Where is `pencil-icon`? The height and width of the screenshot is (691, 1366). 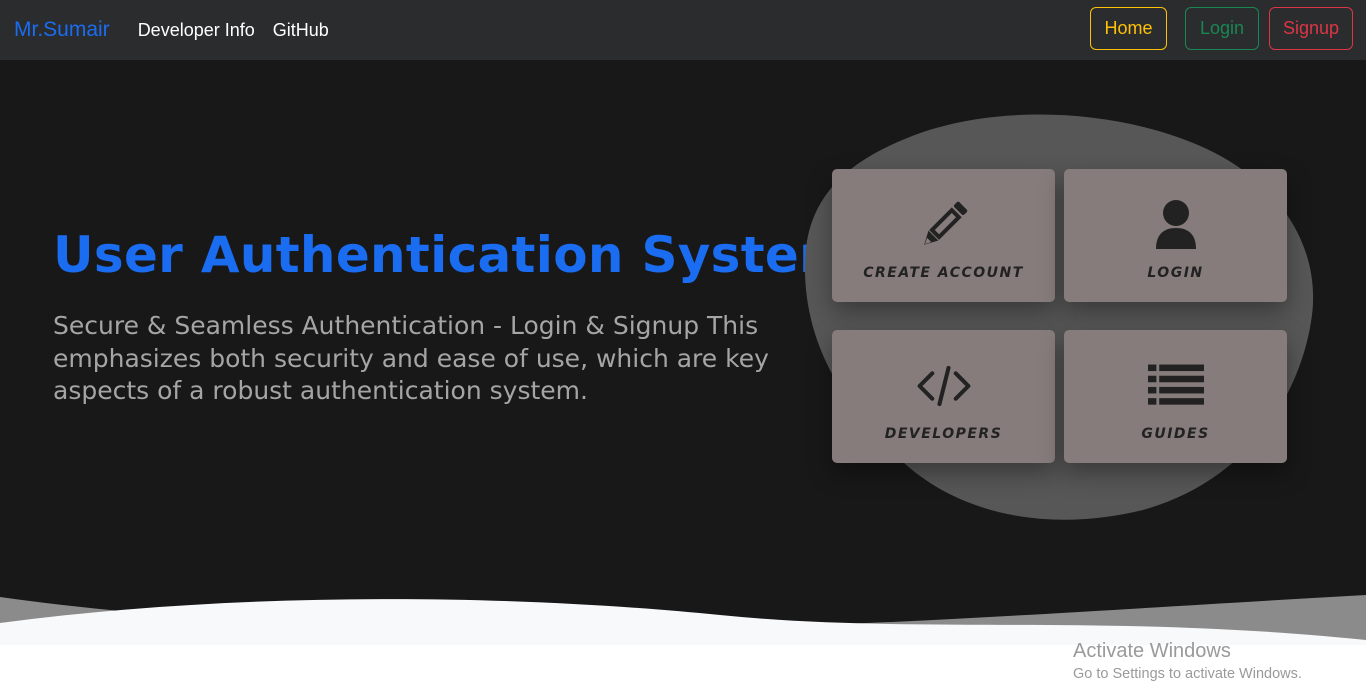
pencil-icon is located at coordinates (944, 225).